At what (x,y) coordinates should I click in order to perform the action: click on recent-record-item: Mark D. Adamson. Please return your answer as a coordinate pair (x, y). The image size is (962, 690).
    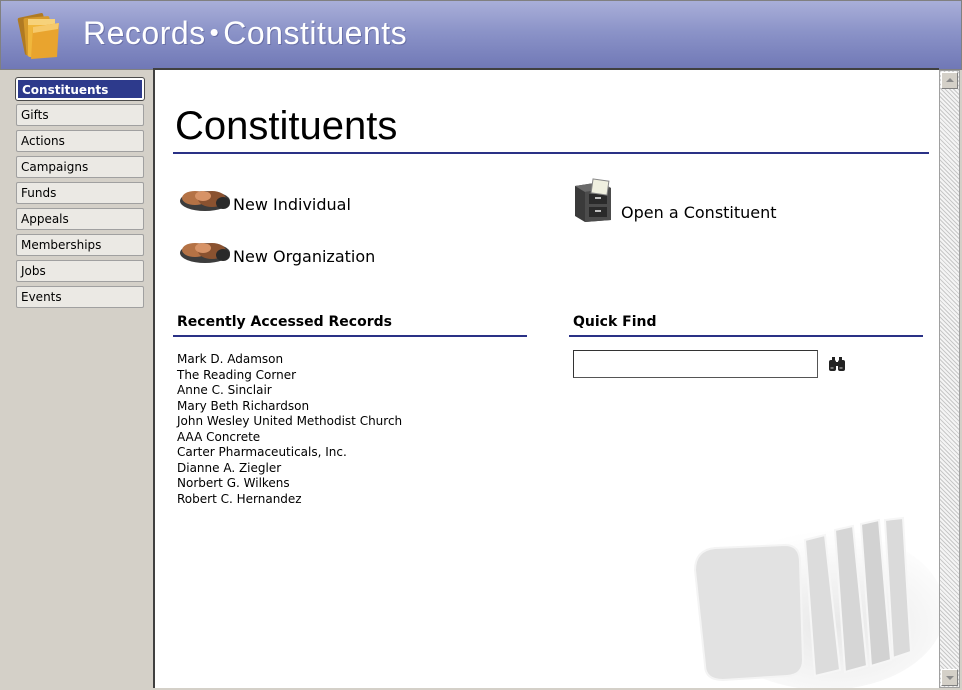
    Looking at the image, I should click on (289, 360).